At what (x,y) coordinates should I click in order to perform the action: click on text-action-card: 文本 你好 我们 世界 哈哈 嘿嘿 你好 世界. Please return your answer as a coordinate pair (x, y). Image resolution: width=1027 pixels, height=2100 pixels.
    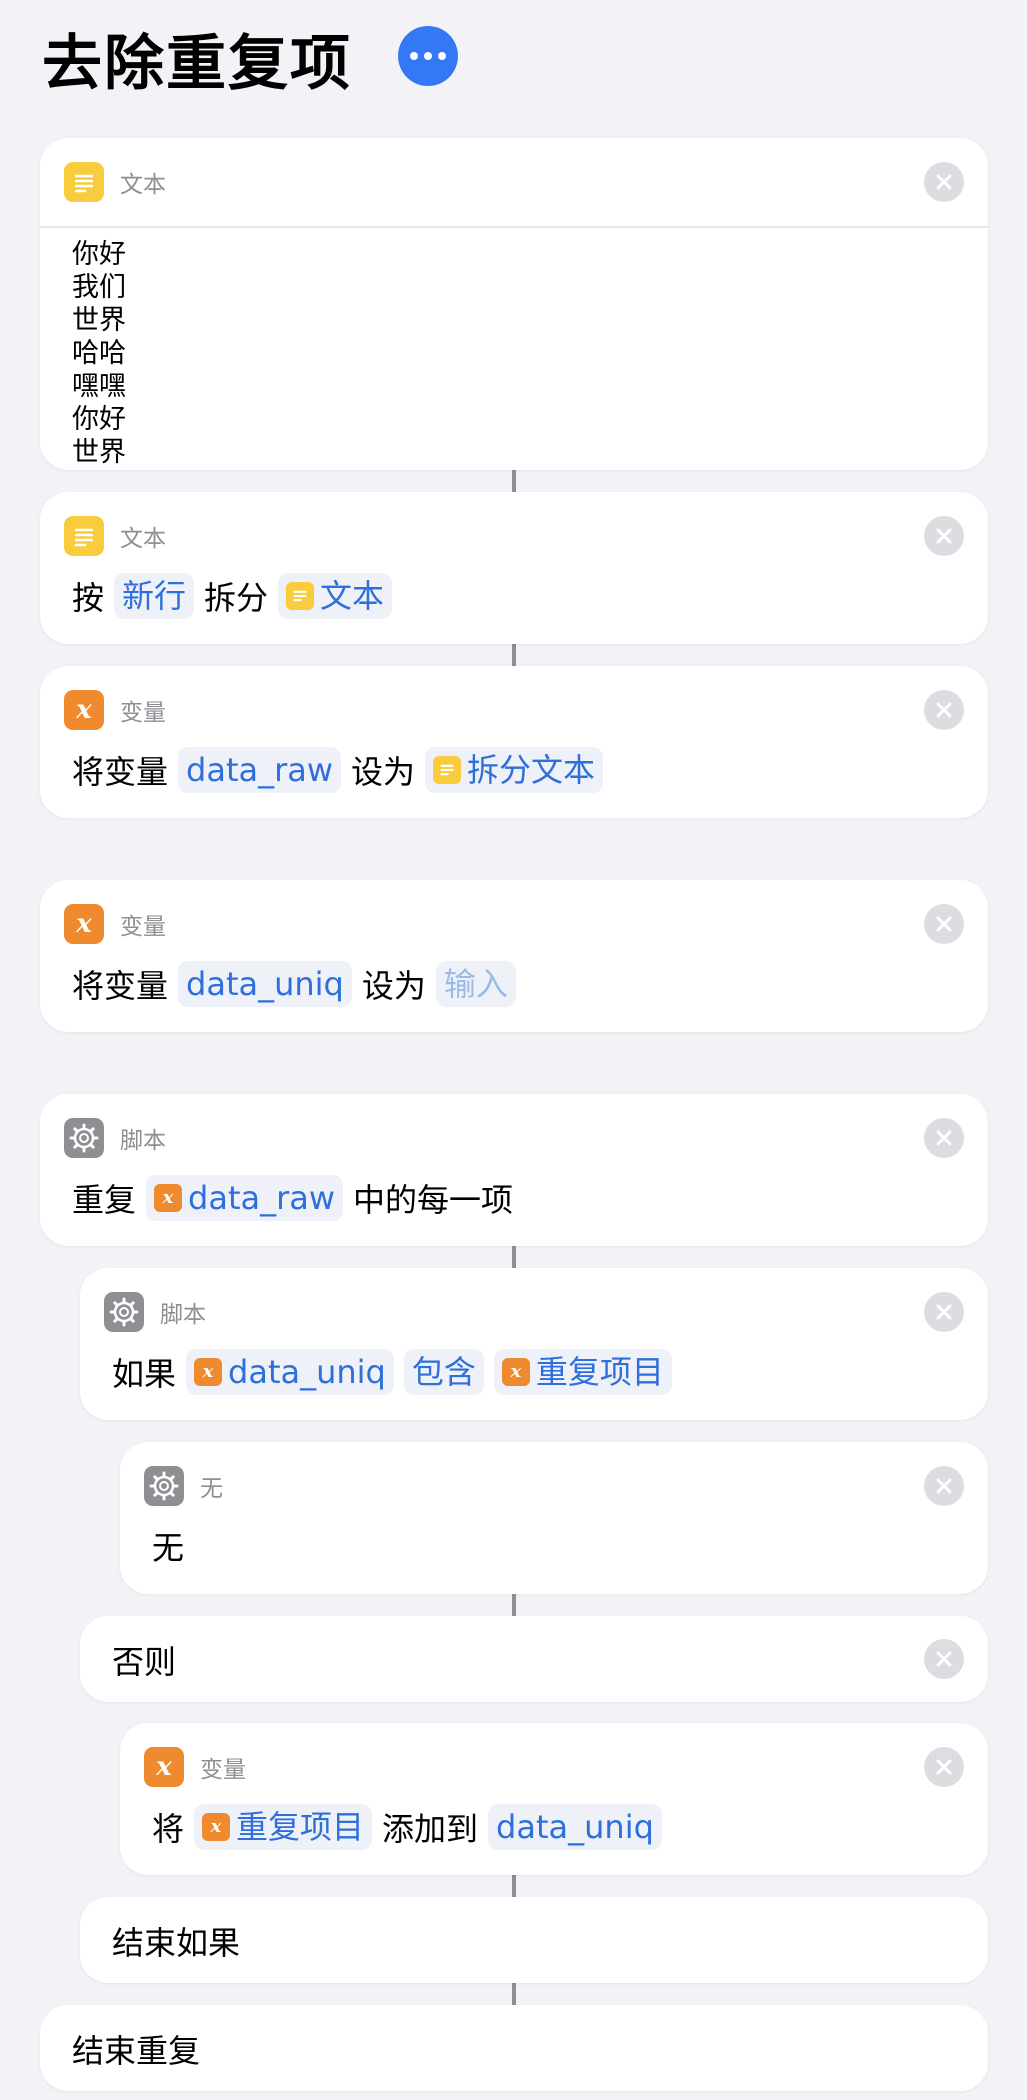
    Looking at the image, I should click on (514, 304).